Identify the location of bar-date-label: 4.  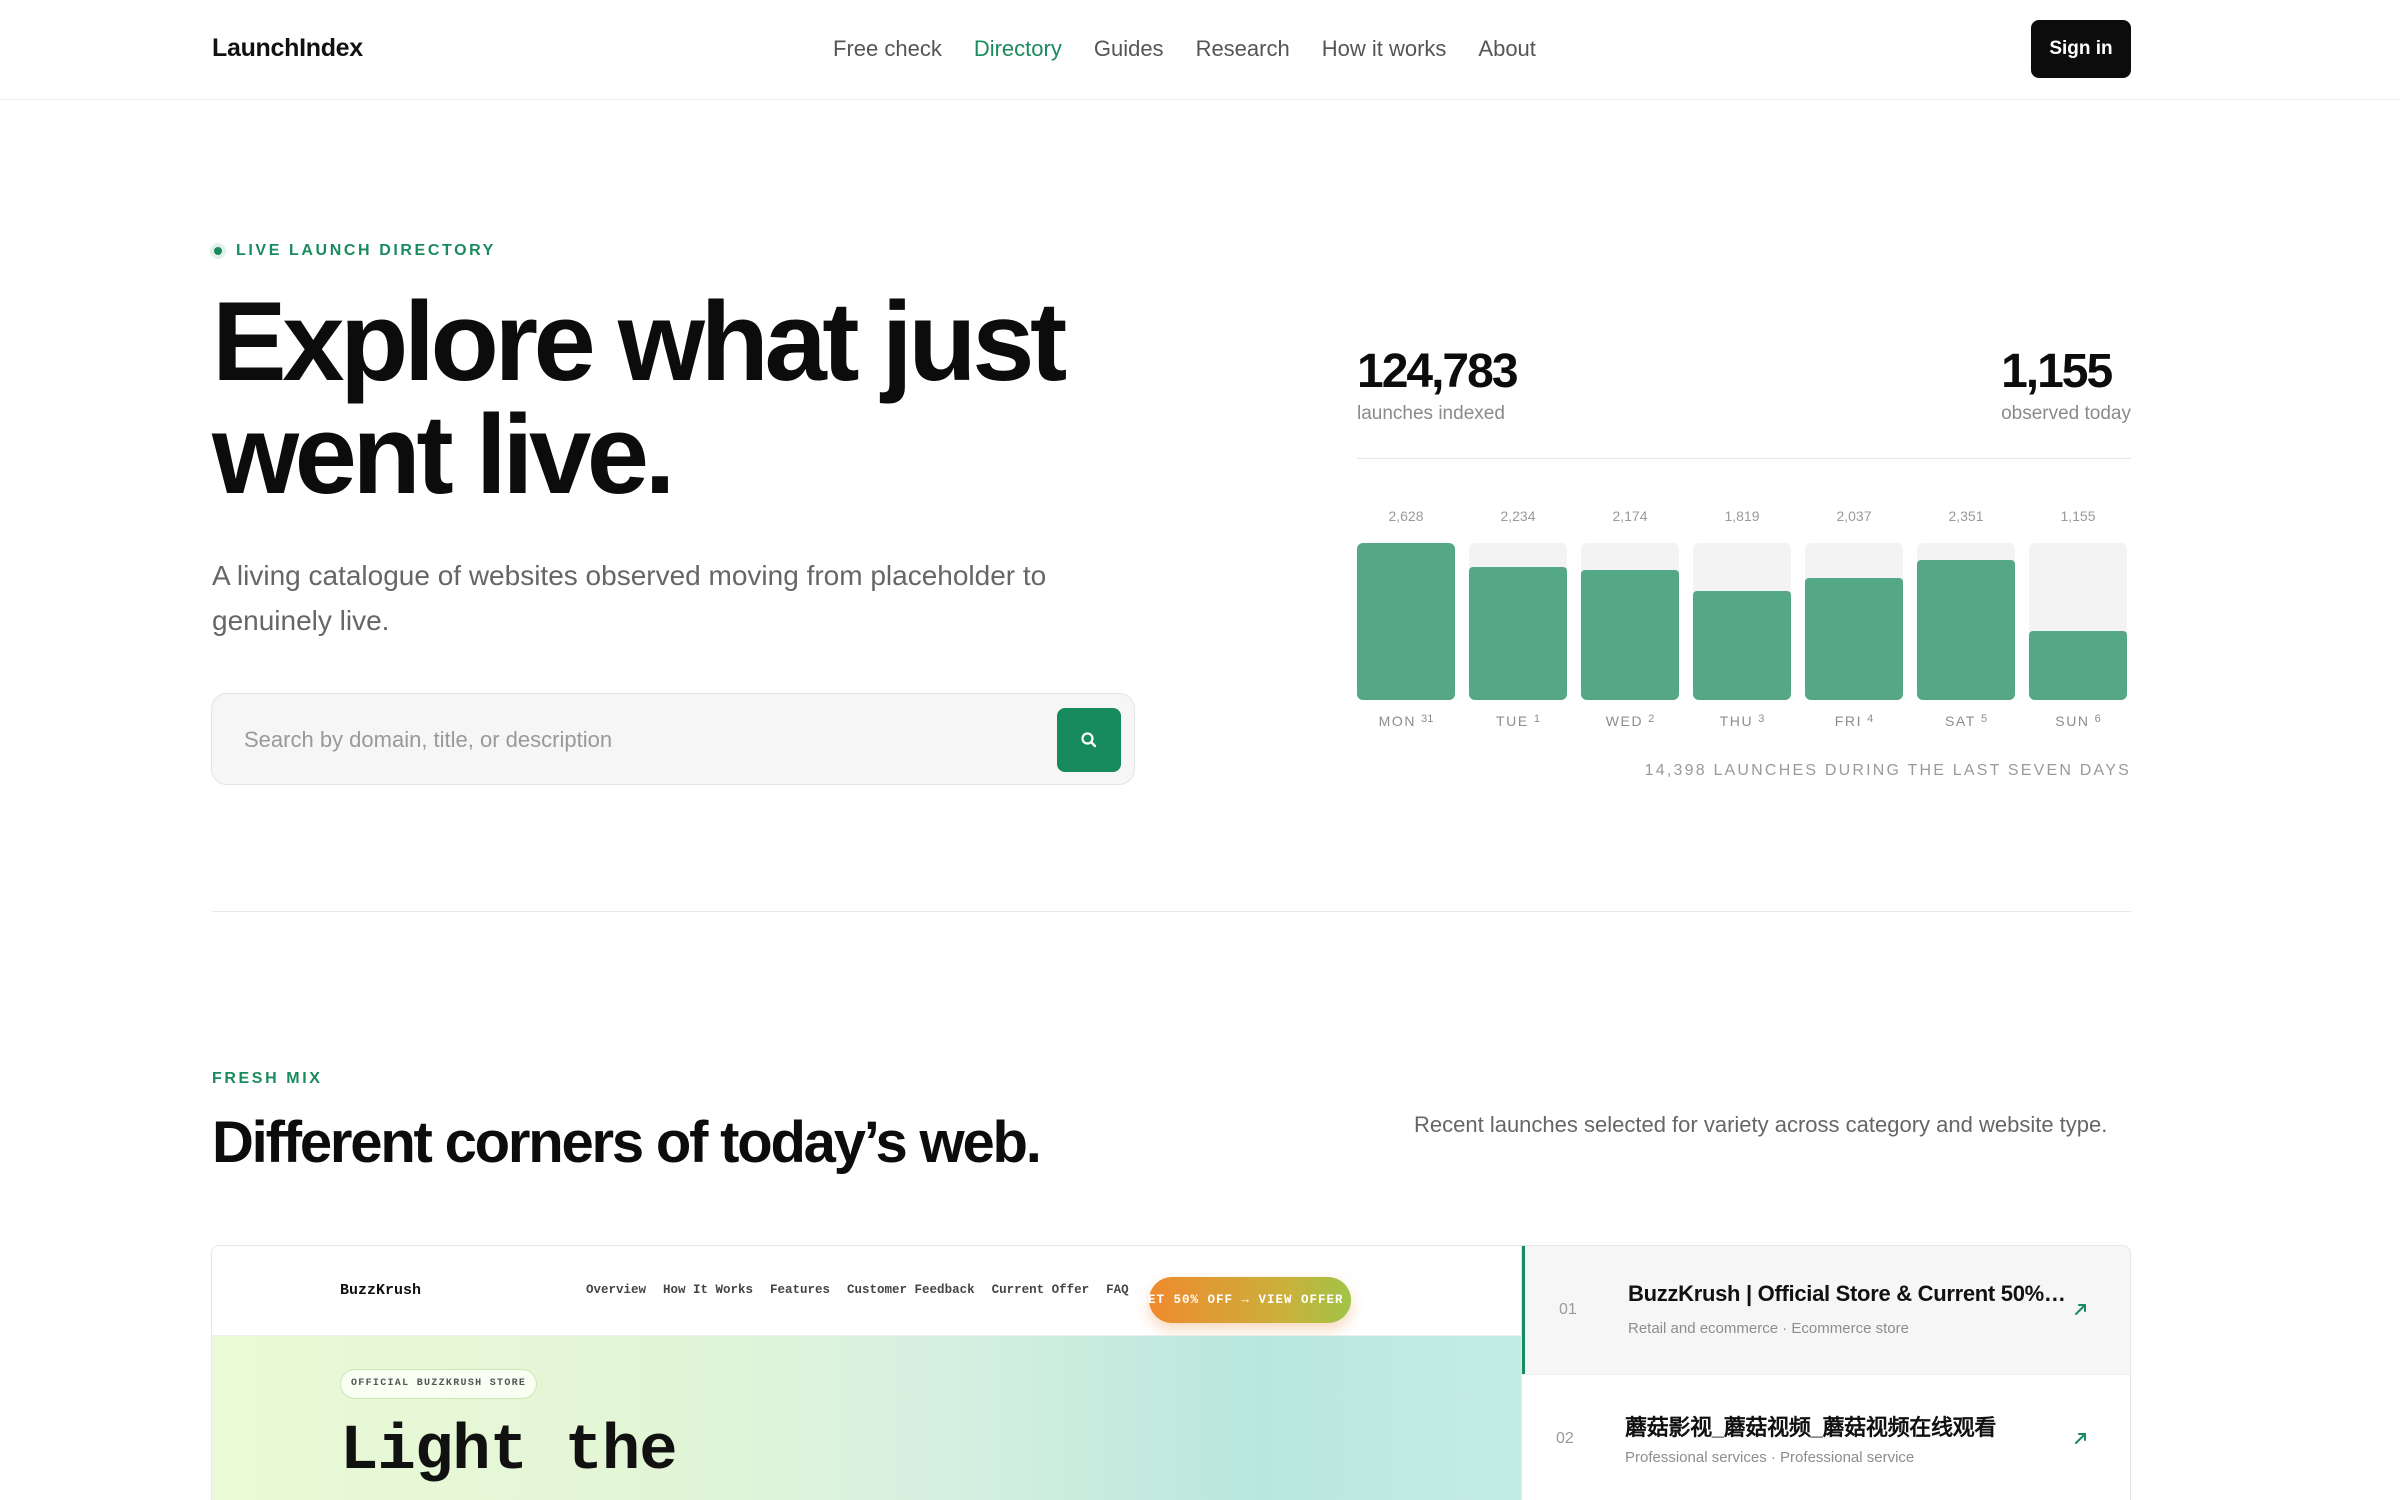
(1870, 719).